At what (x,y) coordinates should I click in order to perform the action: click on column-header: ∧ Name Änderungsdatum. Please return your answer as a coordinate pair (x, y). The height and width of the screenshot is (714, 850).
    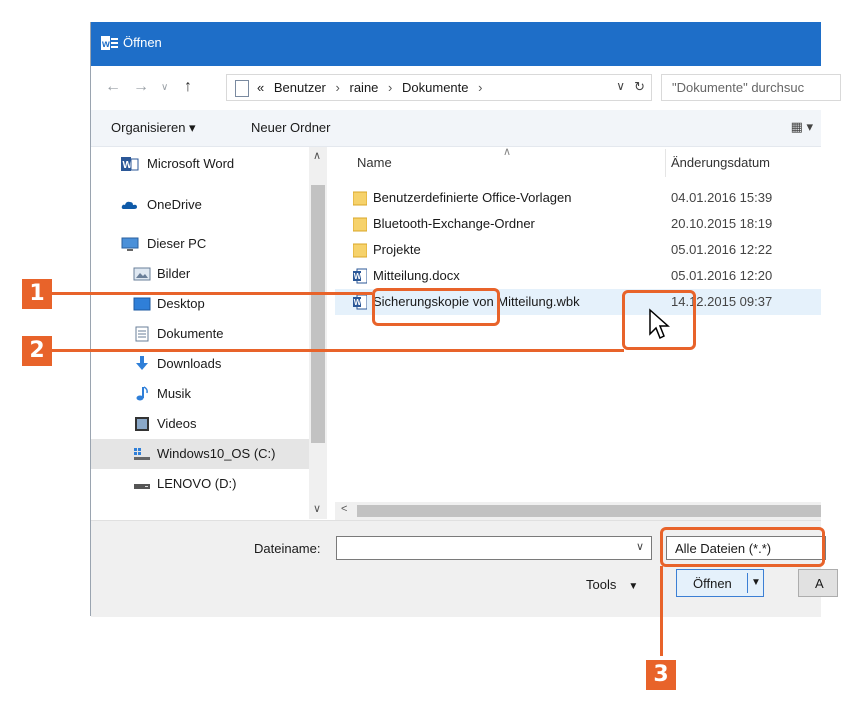
    Looking at the image, I should click on (578, 161).